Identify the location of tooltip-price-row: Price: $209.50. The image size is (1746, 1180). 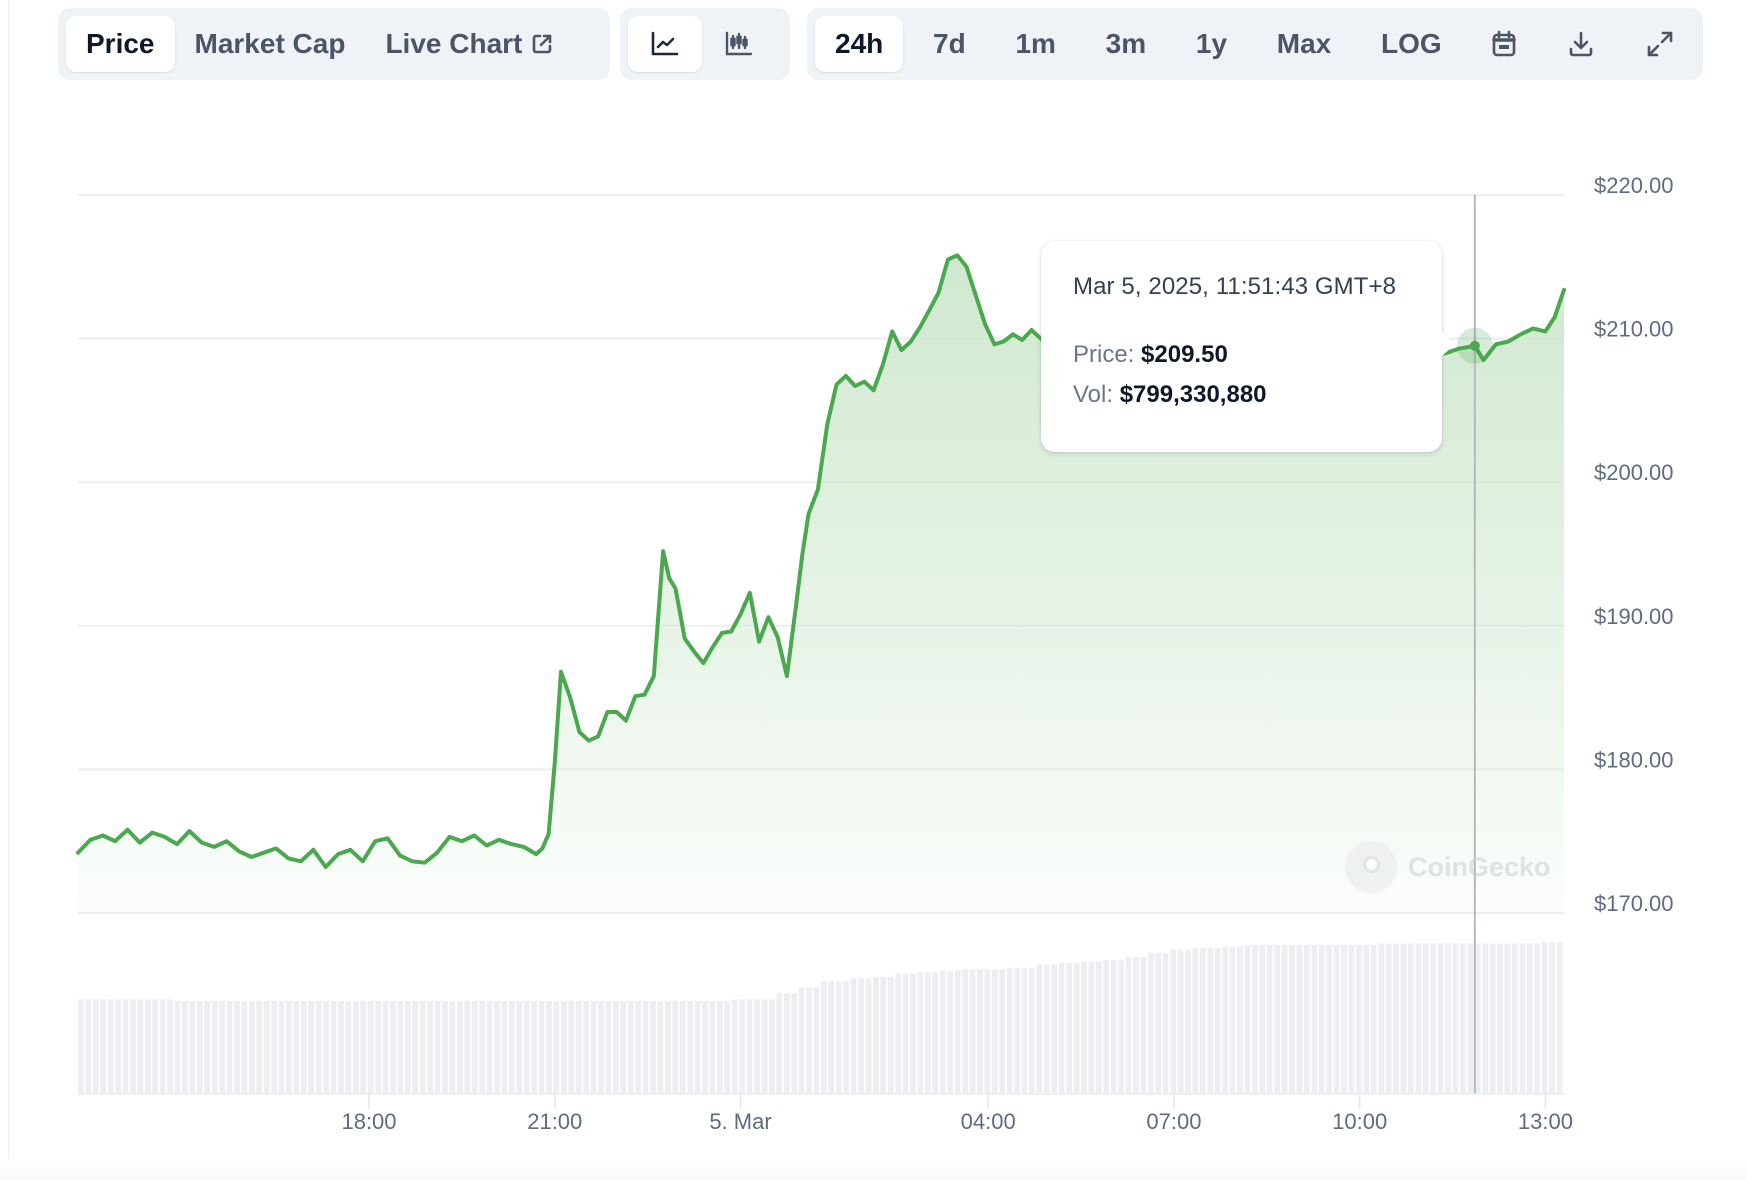
(1241, 355).